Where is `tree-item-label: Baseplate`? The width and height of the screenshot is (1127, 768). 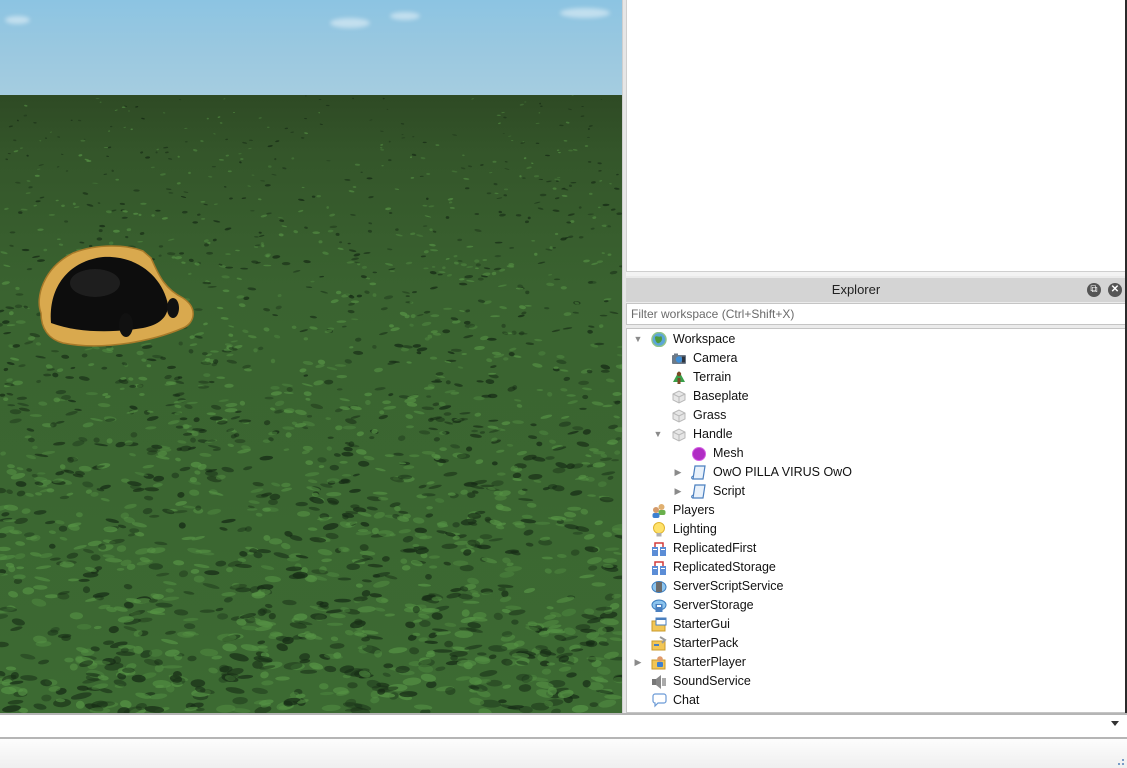 tree-item-label: Baseplate is located at coordinates (721, 396).